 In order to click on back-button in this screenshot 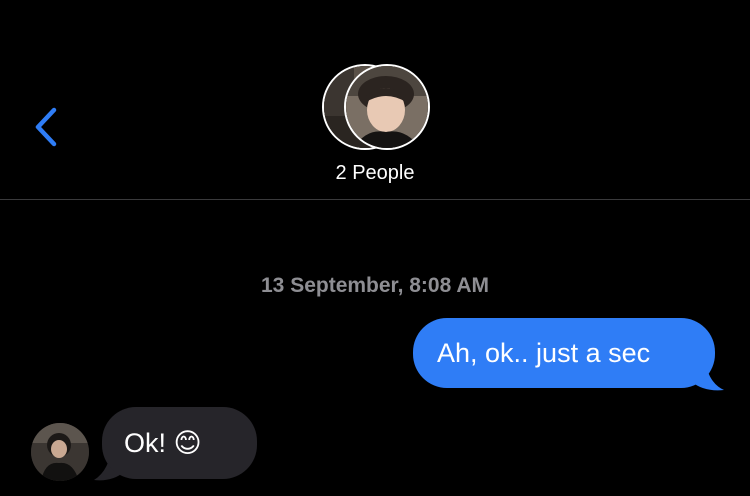, I will do `click(48, 128)`.